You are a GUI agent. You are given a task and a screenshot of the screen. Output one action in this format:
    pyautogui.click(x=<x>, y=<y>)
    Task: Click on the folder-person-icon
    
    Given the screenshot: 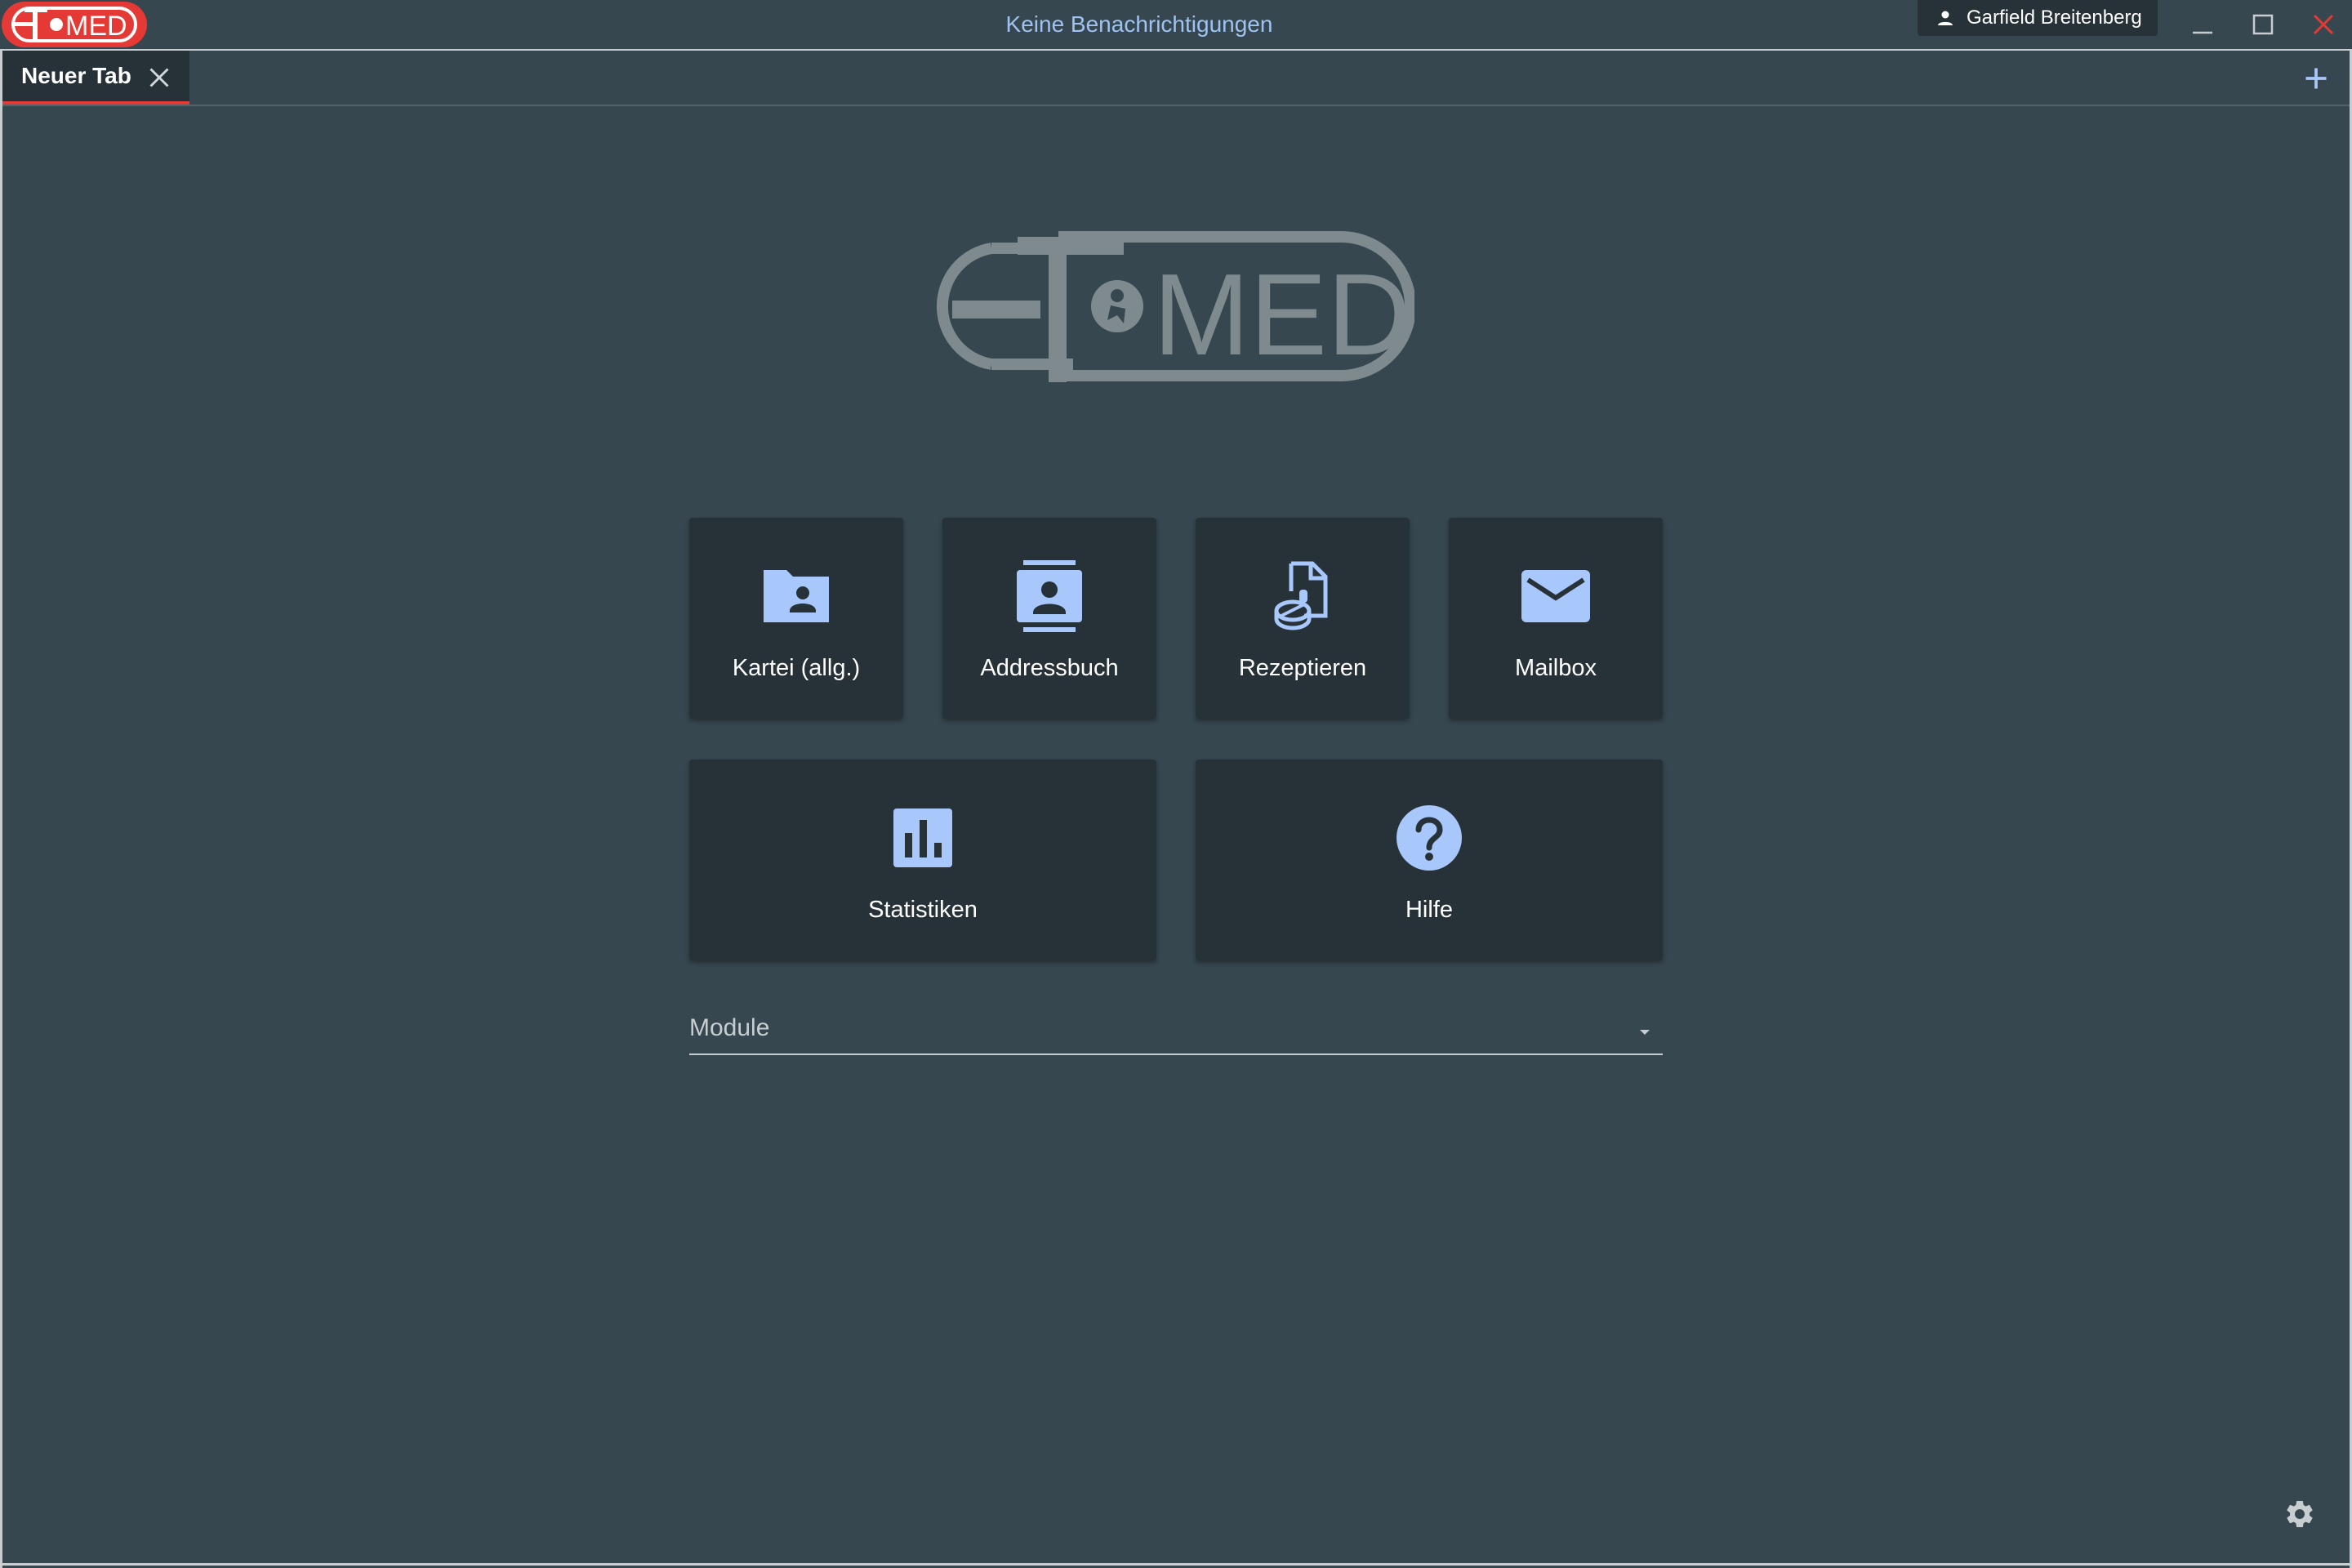 What is the action you would take?
    pyautogui.click(x=796, y=596)
    